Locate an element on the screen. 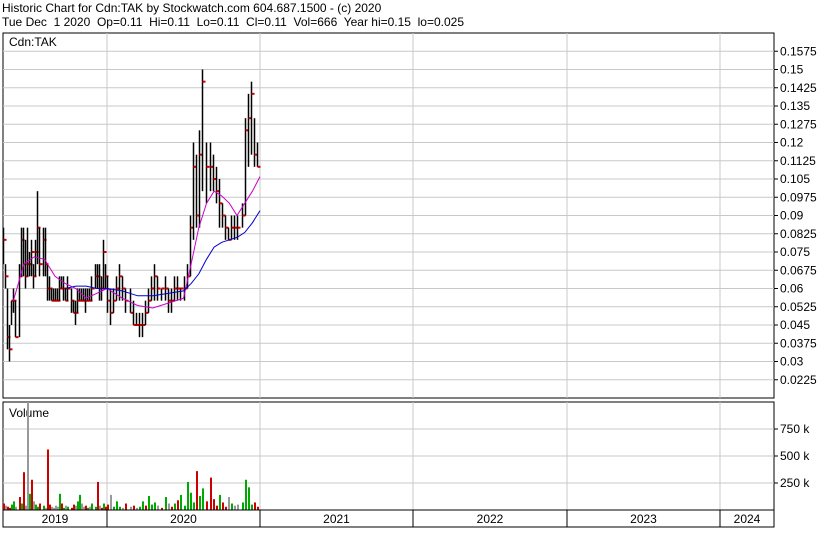  year-label: 2022 is located at coordinates (490, 519).